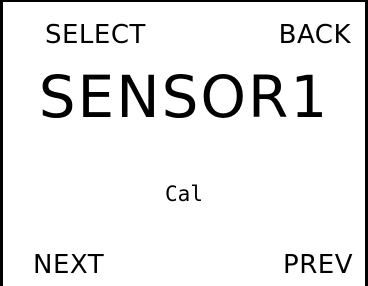  I want to click on menu-subtitle: Cal, so click(184, 194).